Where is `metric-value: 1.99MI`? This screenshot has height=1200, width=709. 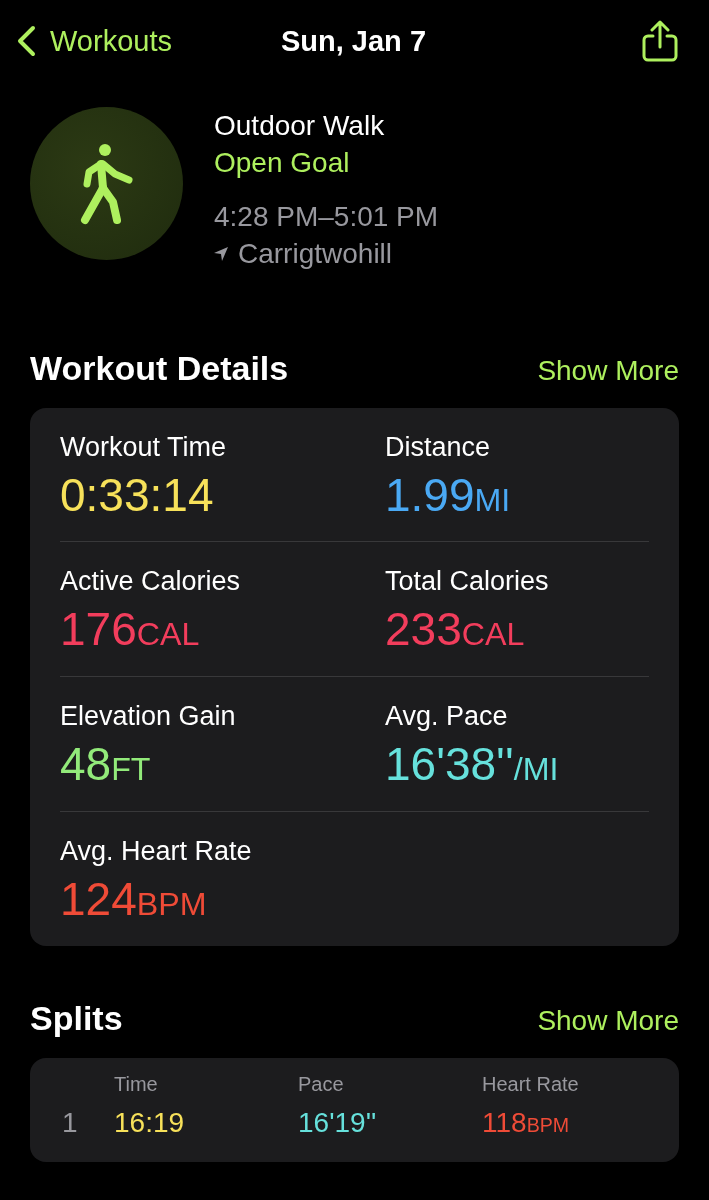 metric-value: 1.99MI is located at coordinates (448, 495).